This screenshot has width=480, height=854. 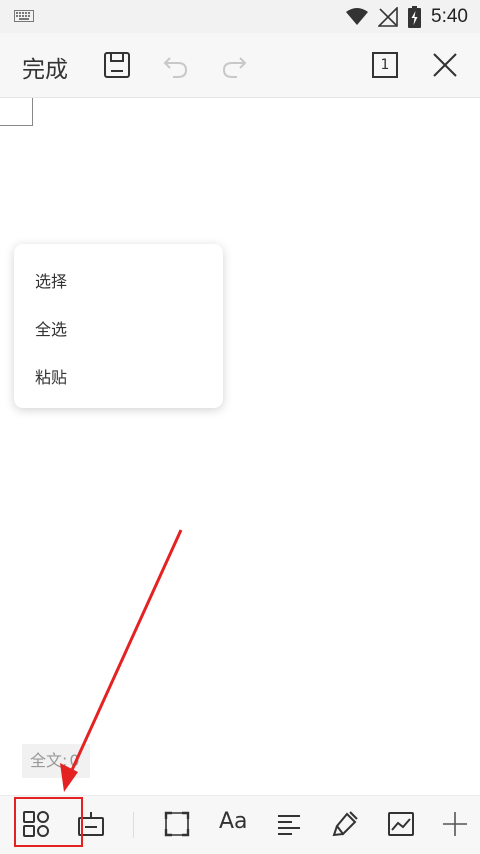 I want to click on menu-item-select: 选择, so click(x=51, y=280).